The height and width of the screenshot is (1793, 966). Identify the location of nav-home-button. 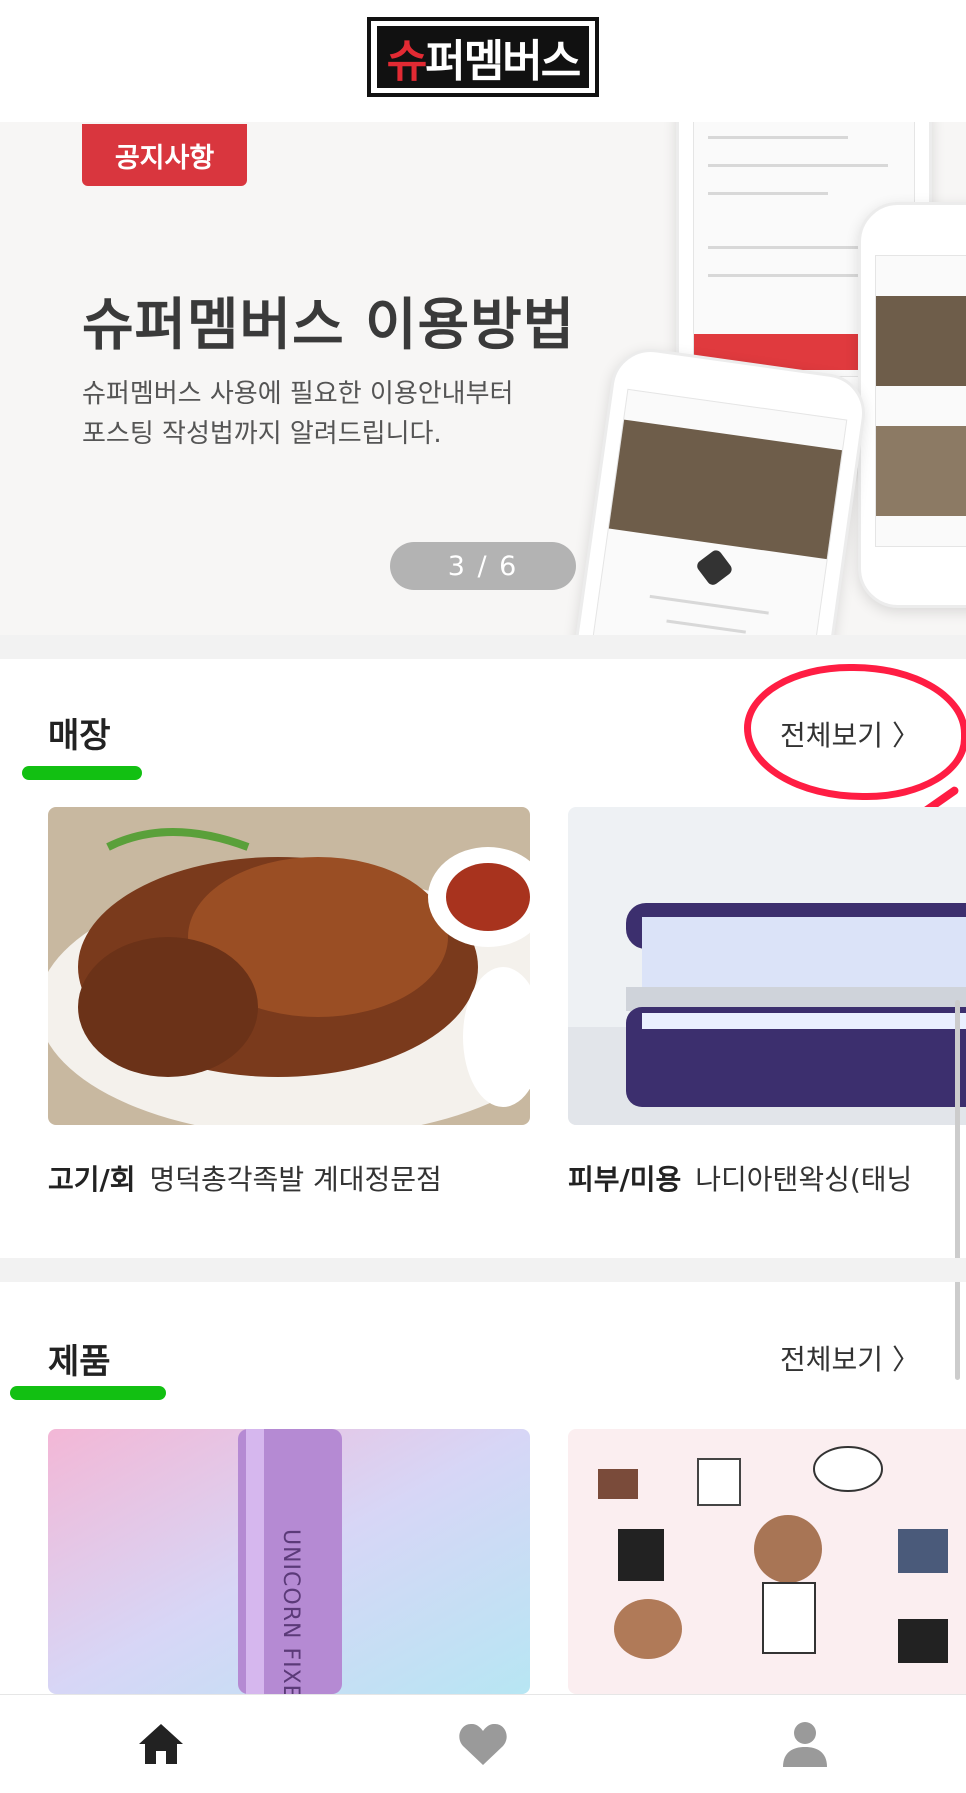
(161, 1744).